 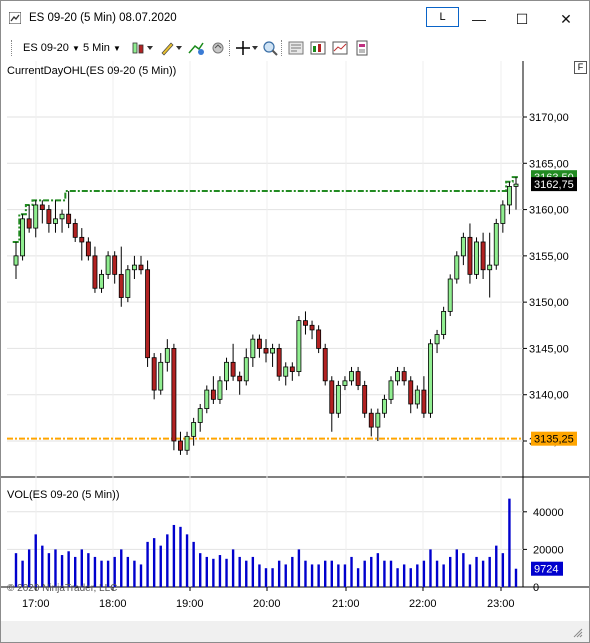 What do you see at coordinates (13, 48) in the screenshot?
I see `toolbar-grip` at bounding box center [13, 48].